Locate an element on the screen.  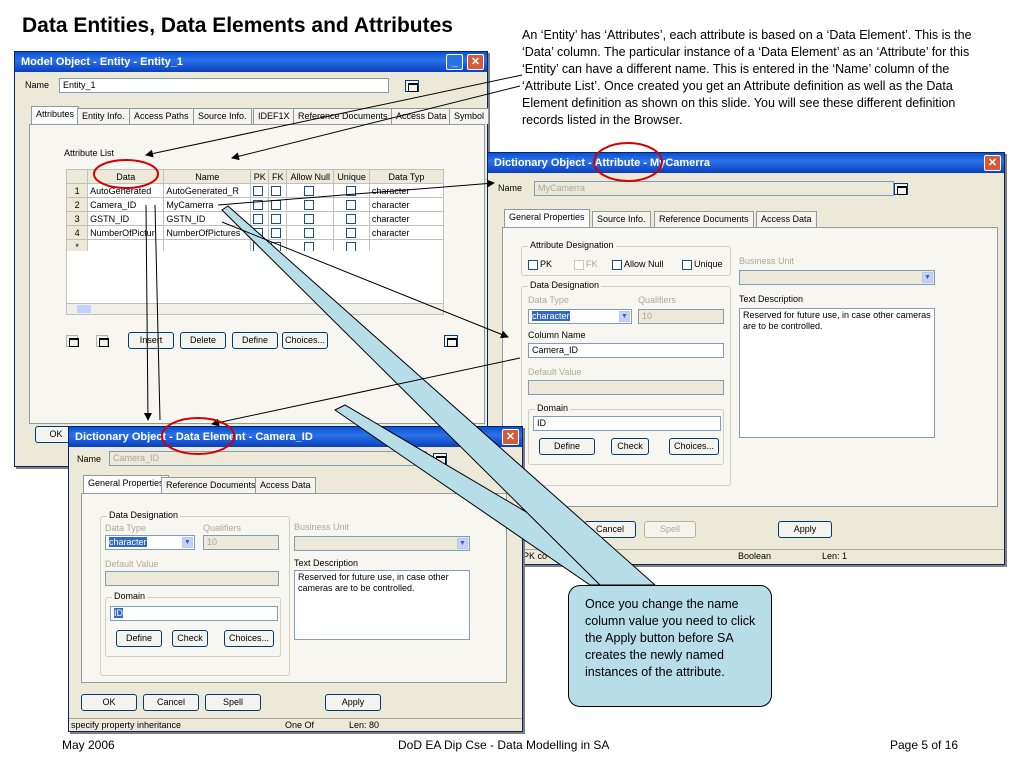
footer-date: May 2006 is located at coordinates (88, 745).